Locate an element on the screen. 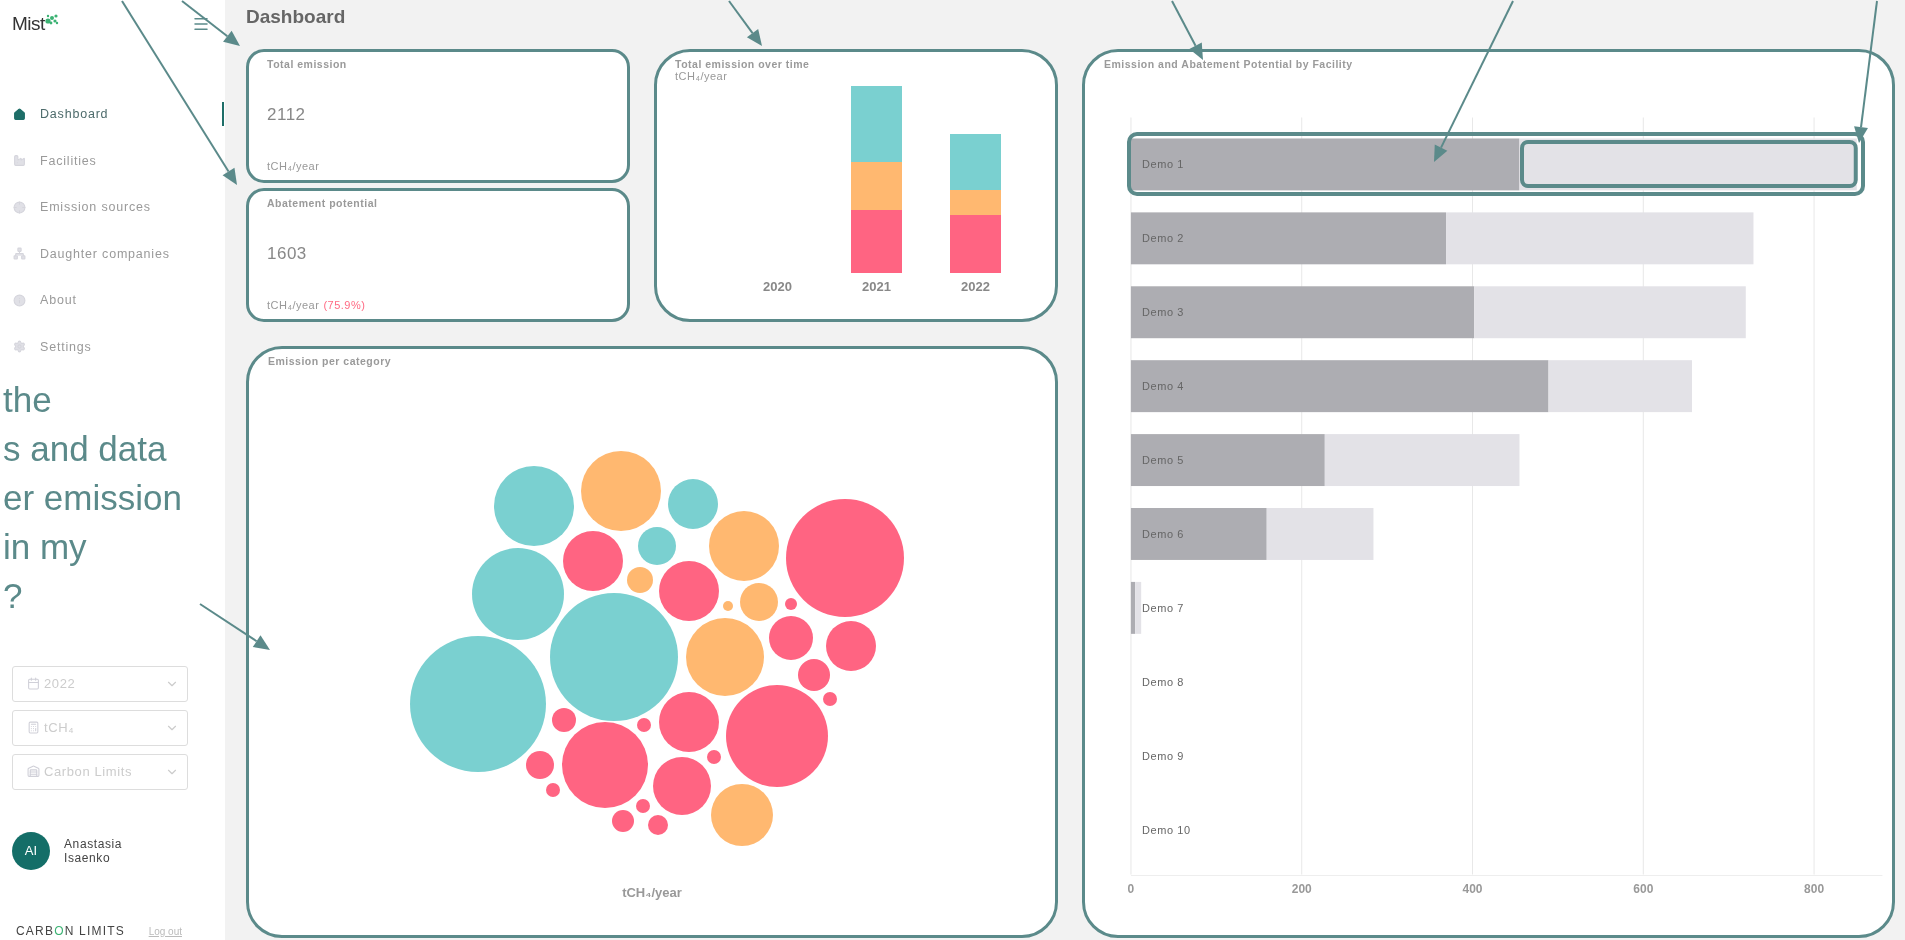 Image resolution: width=1905 pixels, height=940 pixels. app-logo: Mist is located at coordinates (28, 24).